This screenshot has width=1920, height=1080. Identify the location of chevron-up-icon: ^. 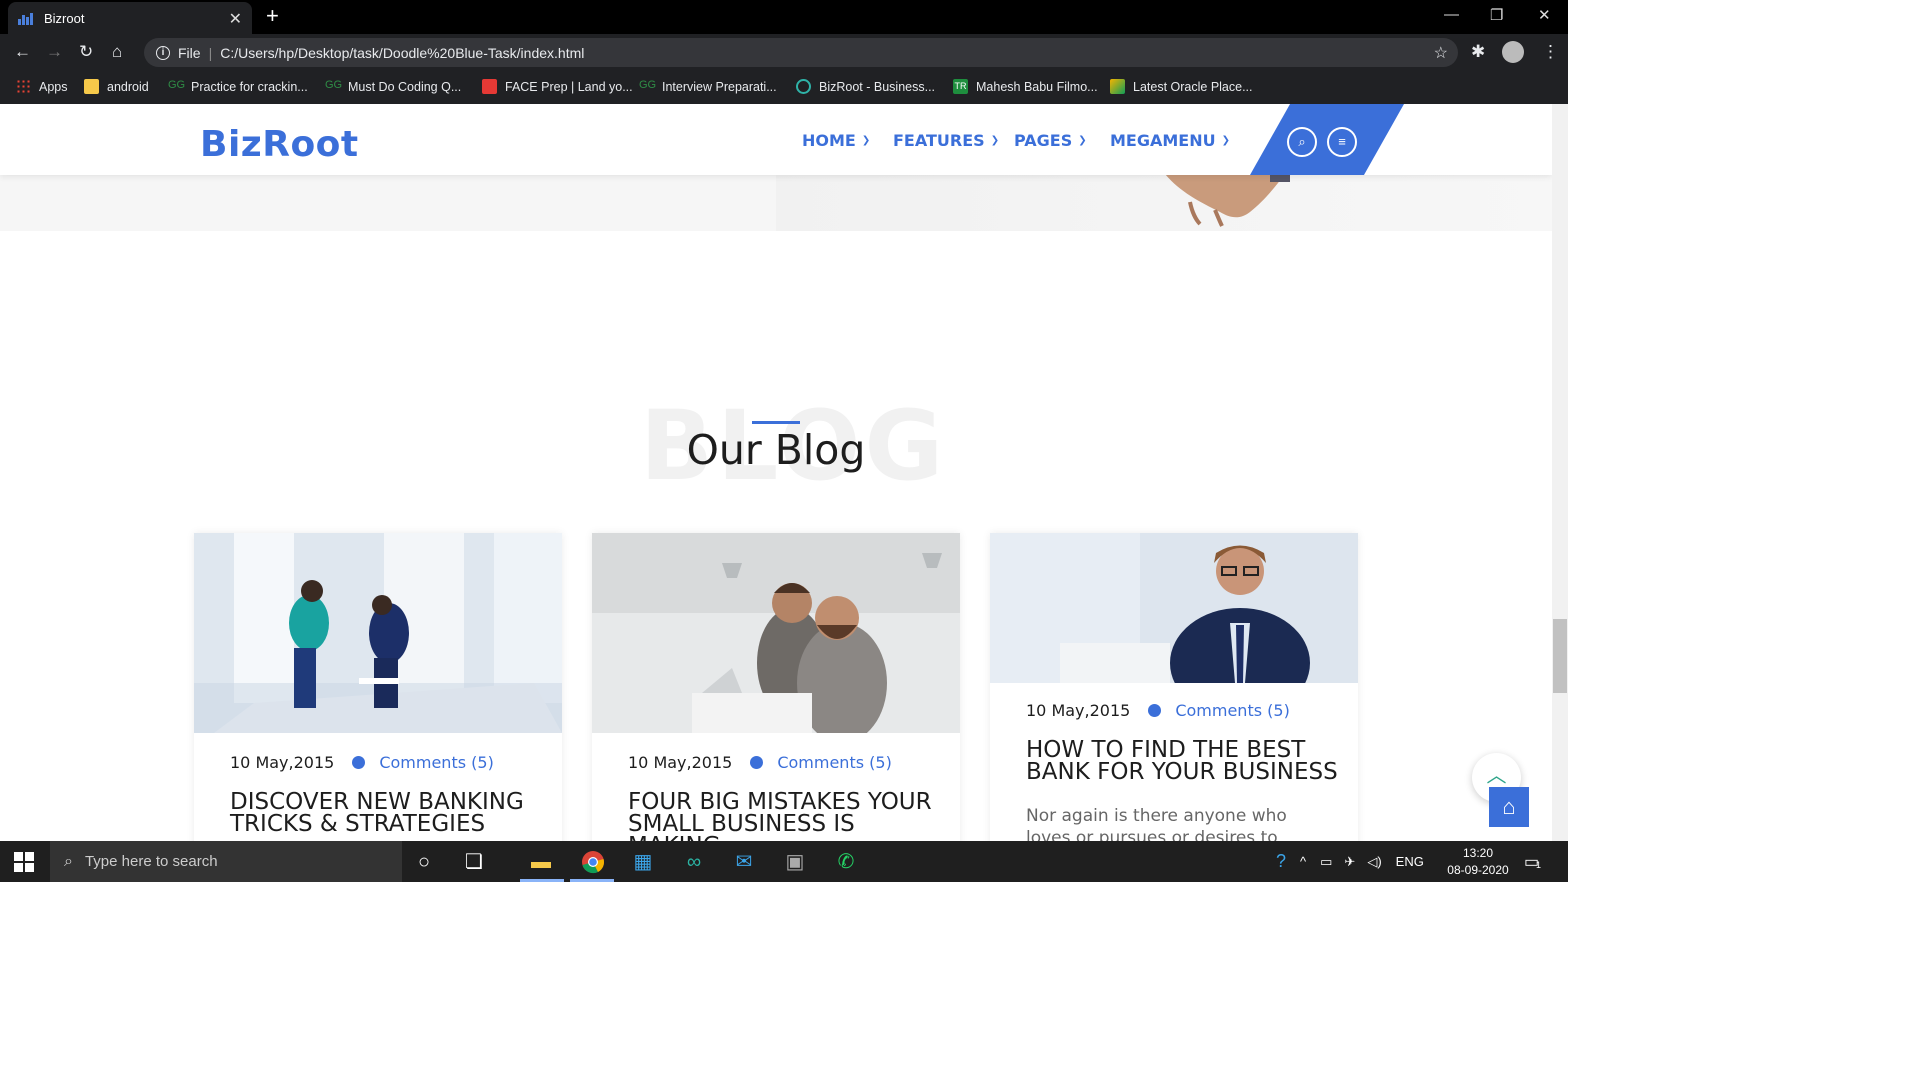
(1303, 861).